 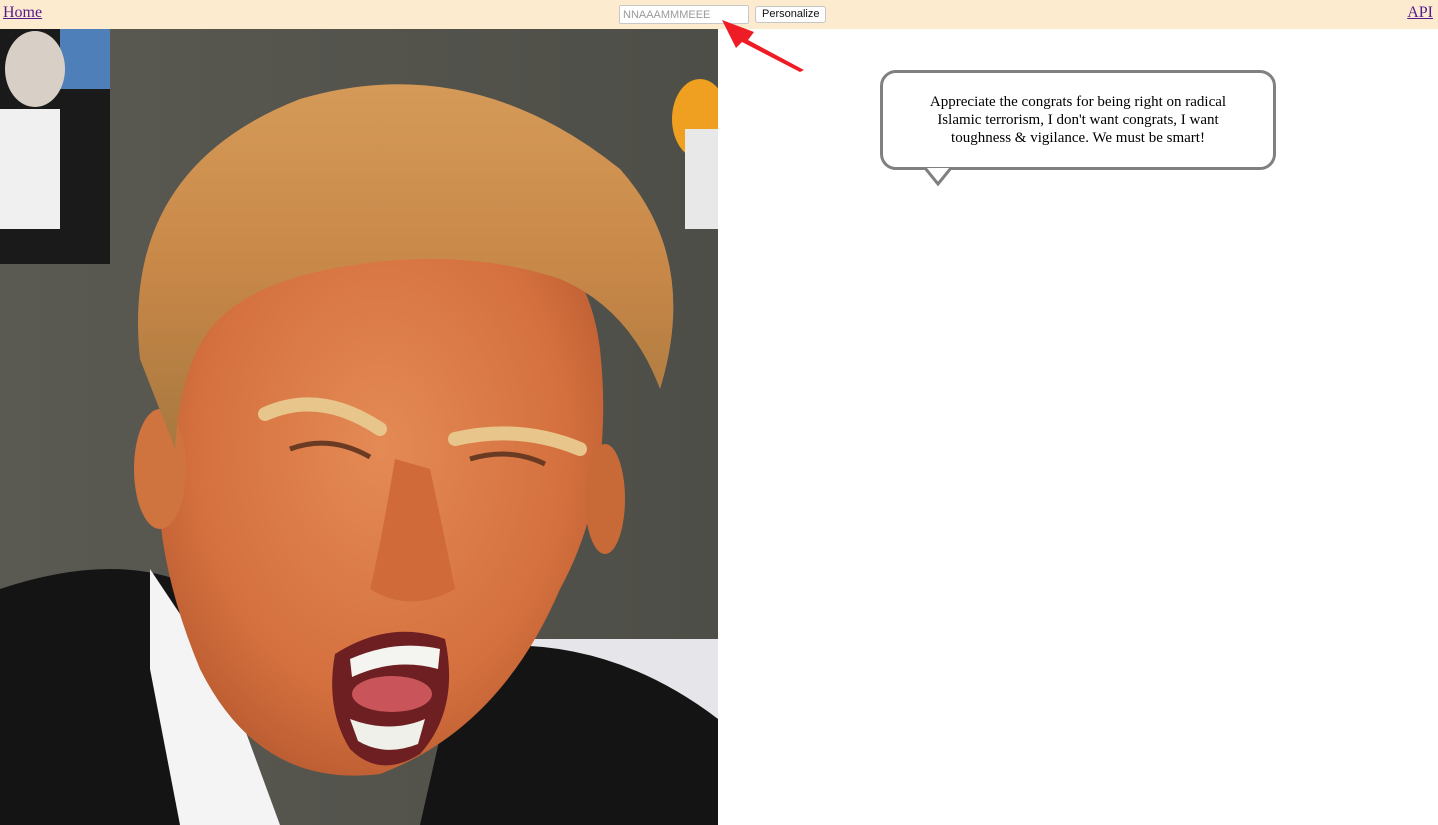 I want to click on api-link: API, so click(x=1420, y=13).